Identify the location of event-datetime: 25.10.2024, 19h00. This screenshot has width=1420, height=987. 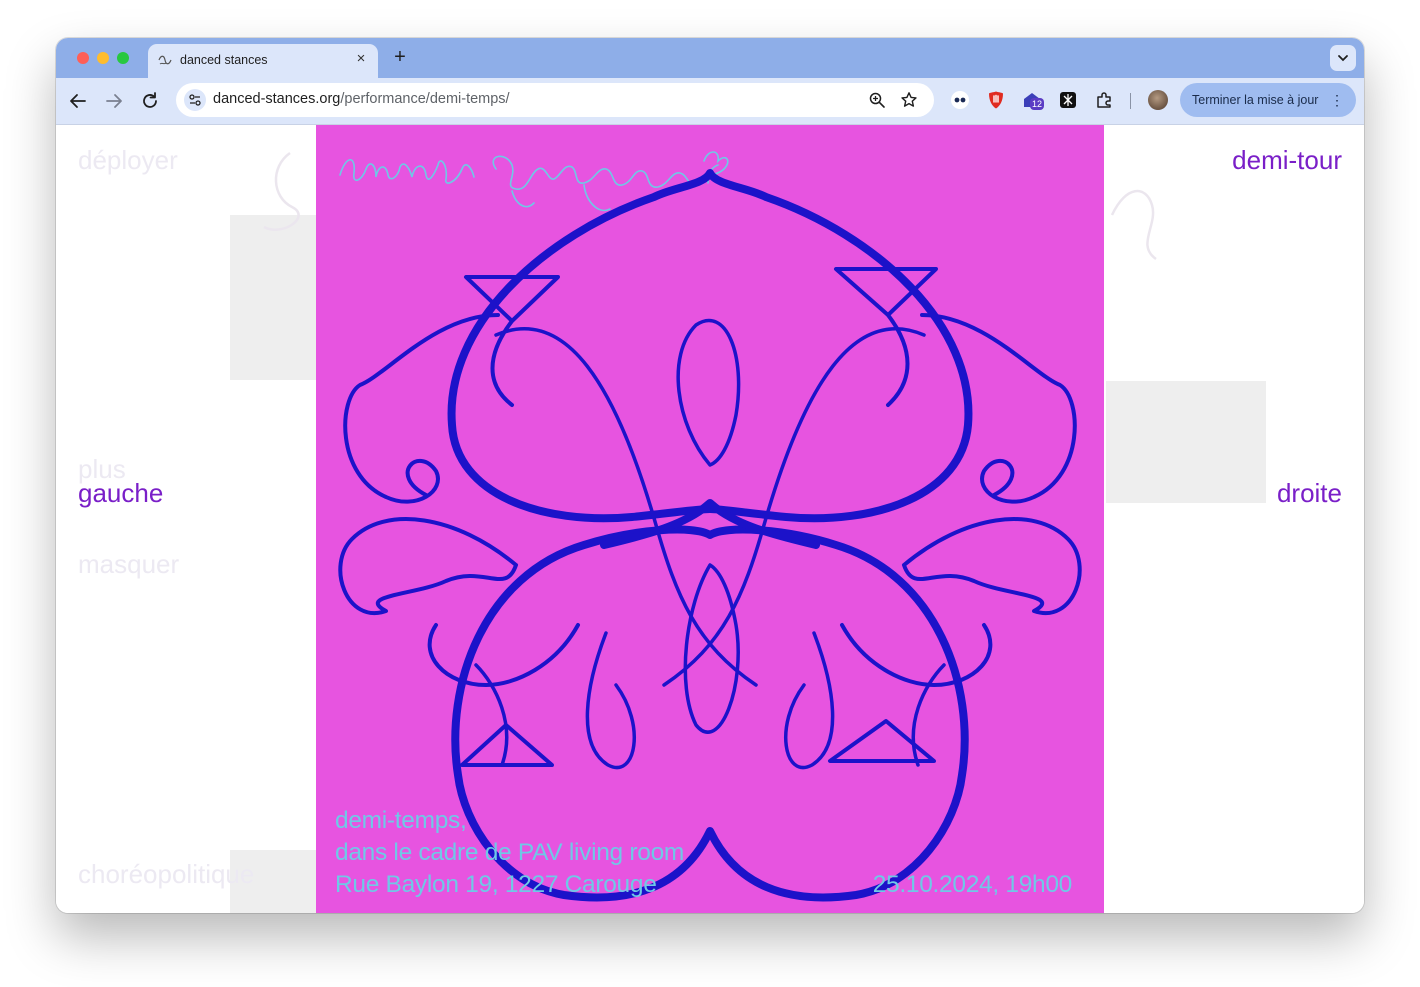
(972, 884).